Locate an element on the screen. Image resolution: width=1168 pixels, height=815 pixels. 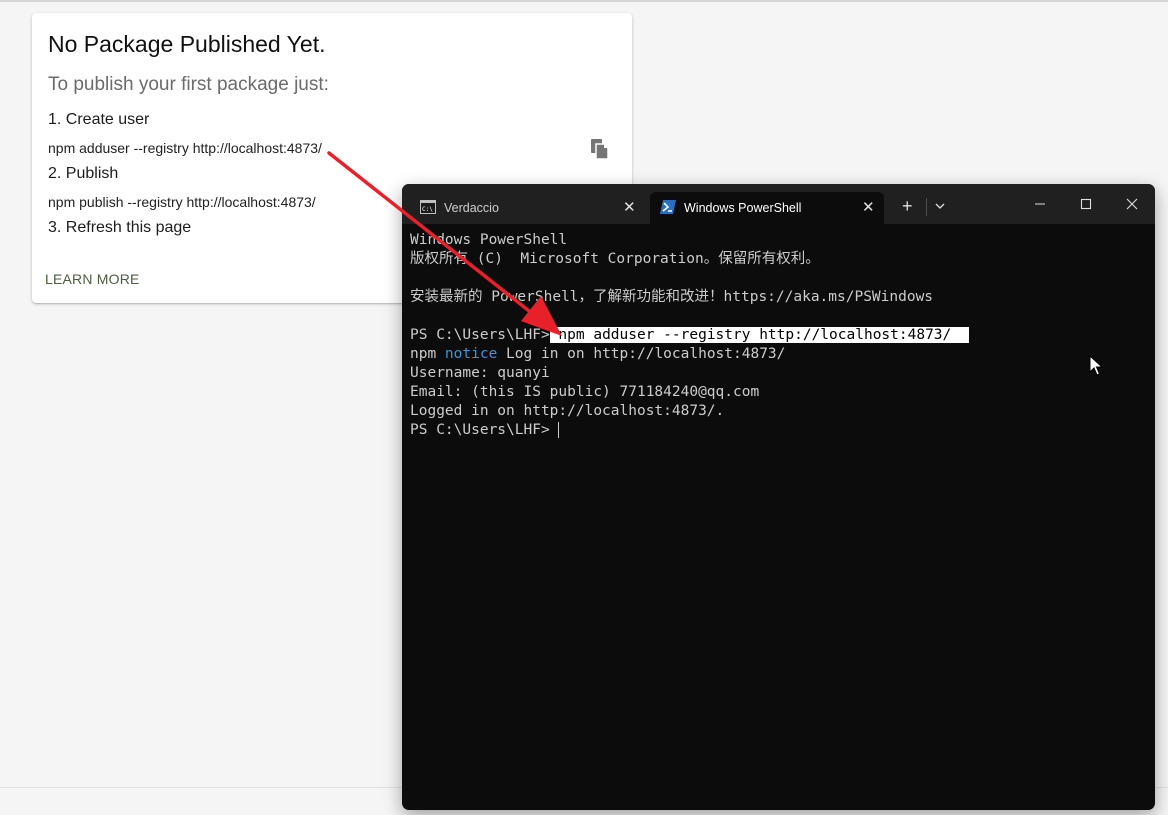
output-line: Logged in on http://localhost:4873/. is located at coordinates (567, 411).